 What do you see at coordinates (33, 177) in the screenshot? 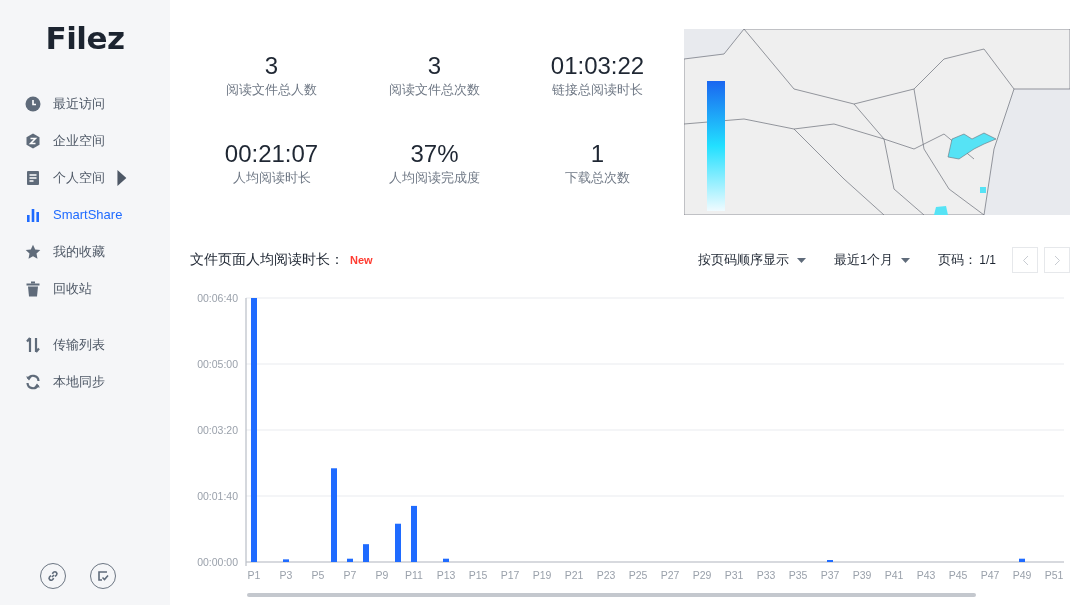
I see `document-icon` at bounding box center [33, 177].